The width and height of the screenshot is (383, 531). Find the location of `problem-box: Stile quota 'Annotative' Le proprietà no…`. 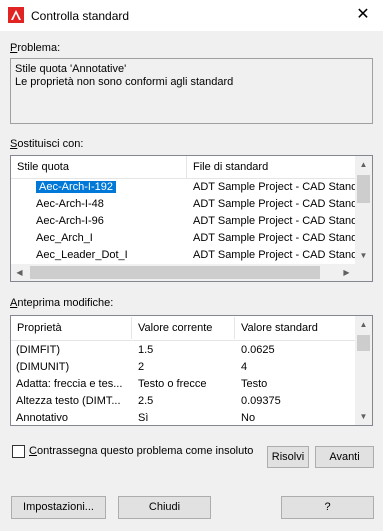

problem-box: Stile quota 'Annotative' Le proprietà no… is located at coordinates (191, 91).